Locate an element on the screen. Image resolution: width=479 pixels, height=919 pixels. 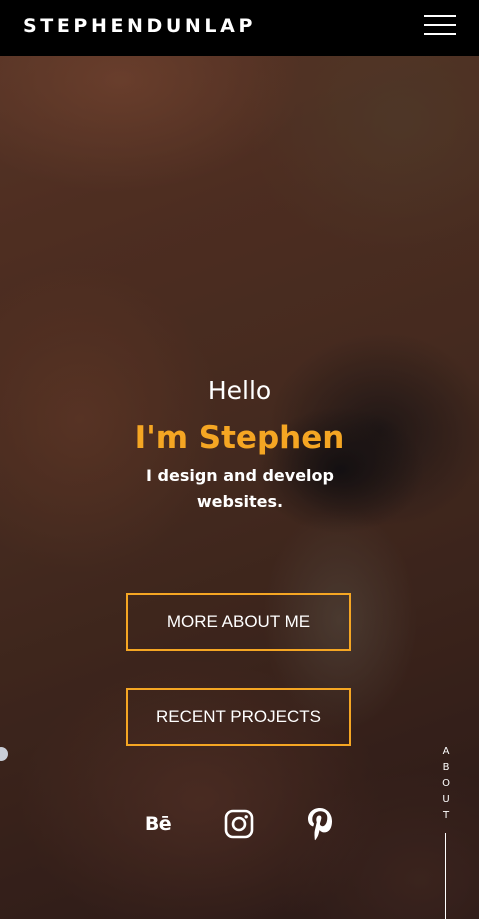
menu-bar-bottom is located at coordinates (440, 34).